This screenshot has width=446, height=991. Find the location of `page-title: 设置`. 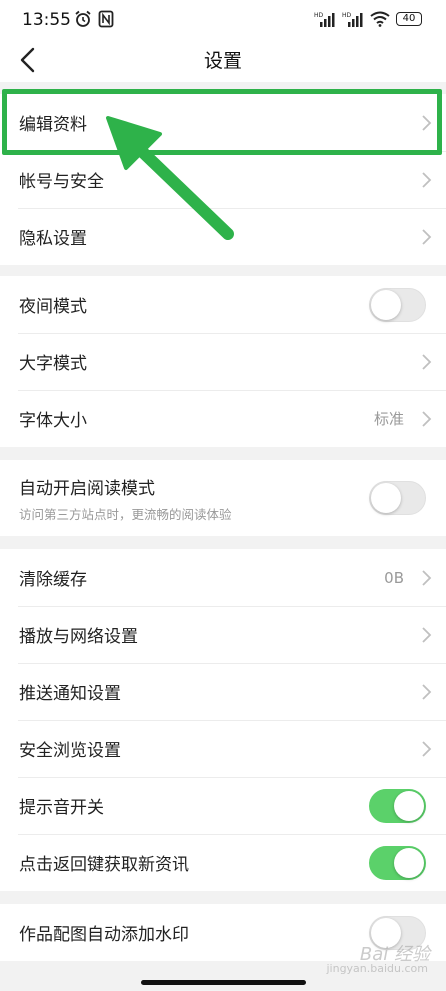

page-title: 设置 is located at coordinates (222, 61).